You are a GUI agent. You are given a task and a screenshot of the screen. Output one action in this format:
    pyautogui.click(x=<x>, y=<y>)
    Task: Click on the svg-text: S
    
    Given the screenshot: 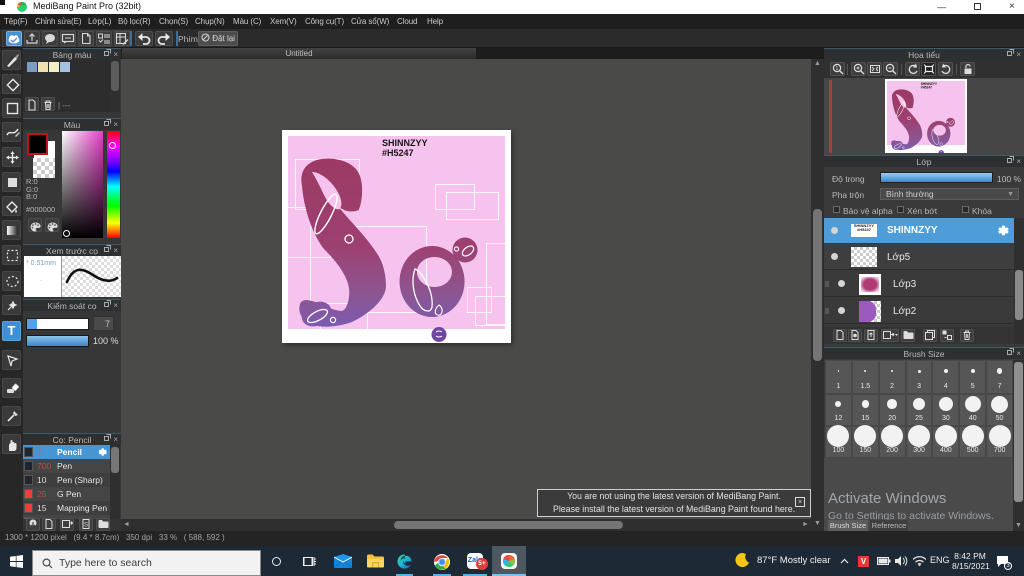 What is the action you would take?
    pyautogui.click(x=86, y=526)
    